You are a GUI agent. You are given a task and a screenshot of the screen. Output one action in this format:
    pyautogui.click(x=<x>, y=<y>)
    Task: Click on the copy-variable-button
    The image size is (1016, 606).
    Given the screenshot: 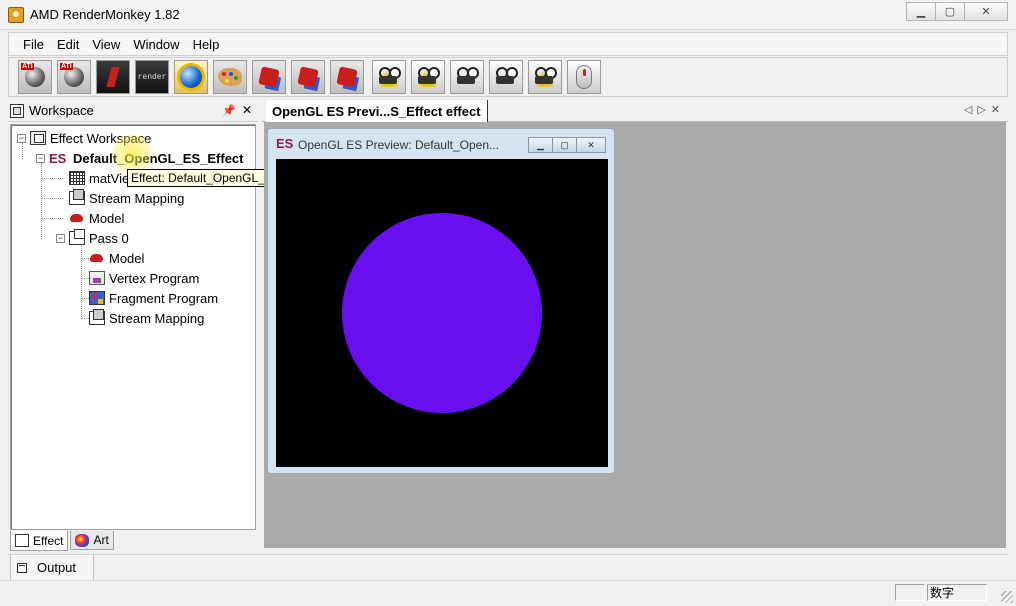 What is the action you would take?
    pyautogui.click(x=347, y=77)
    